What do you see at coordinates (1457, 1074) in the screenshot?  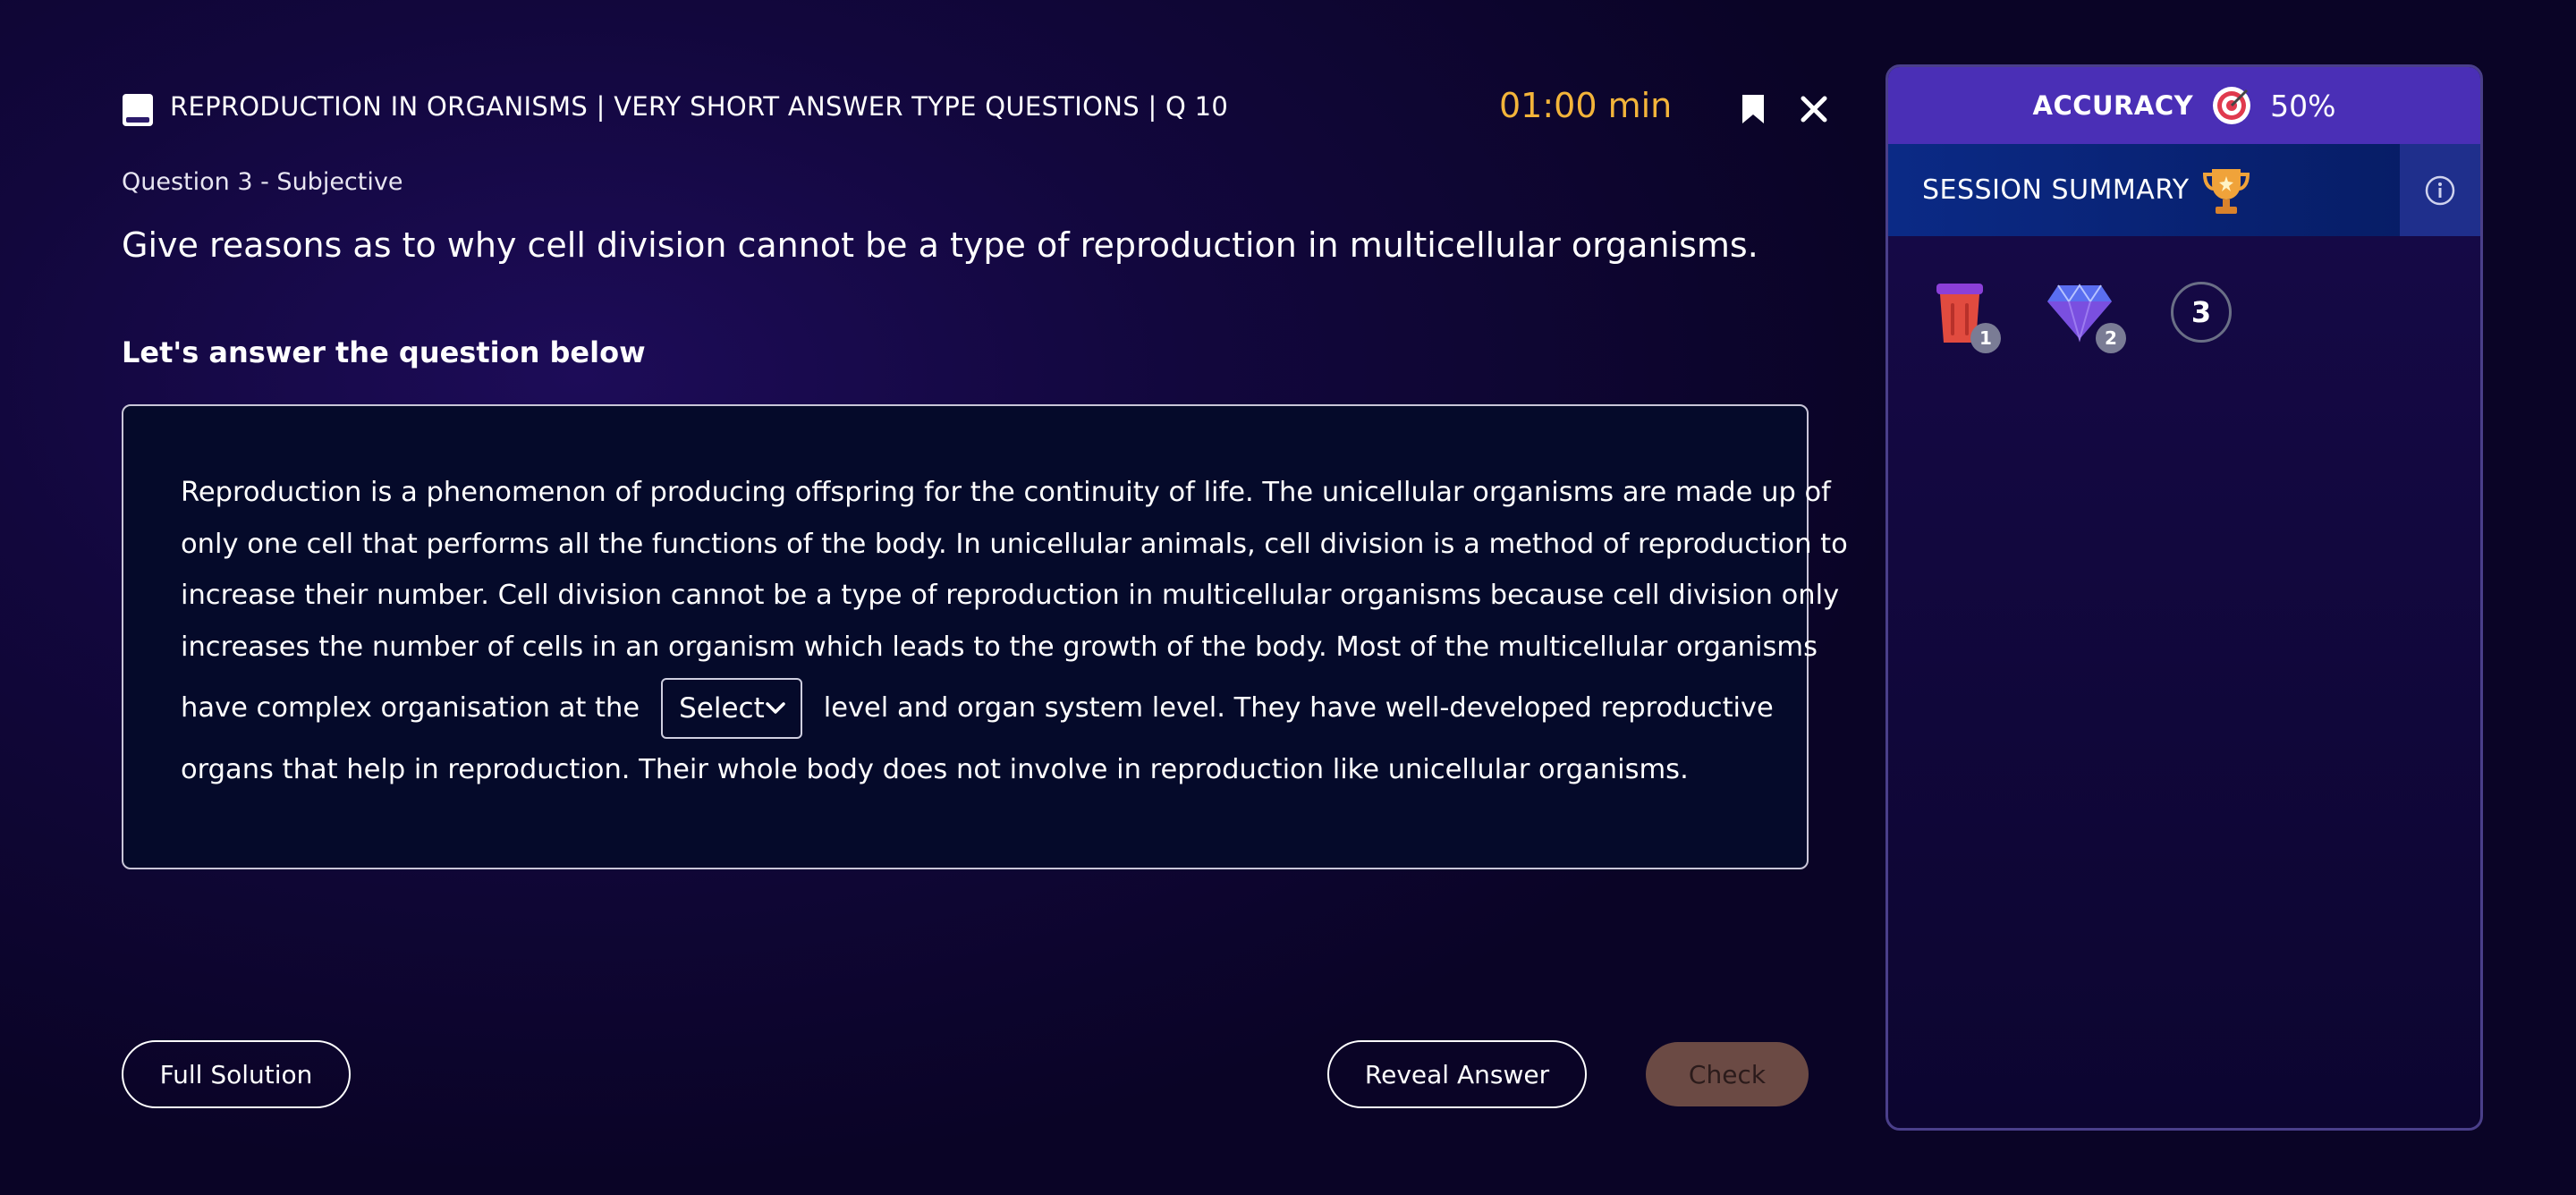 I see `reveal-answer-button: Reveal Answer` at bounding box center [1457, 1074].